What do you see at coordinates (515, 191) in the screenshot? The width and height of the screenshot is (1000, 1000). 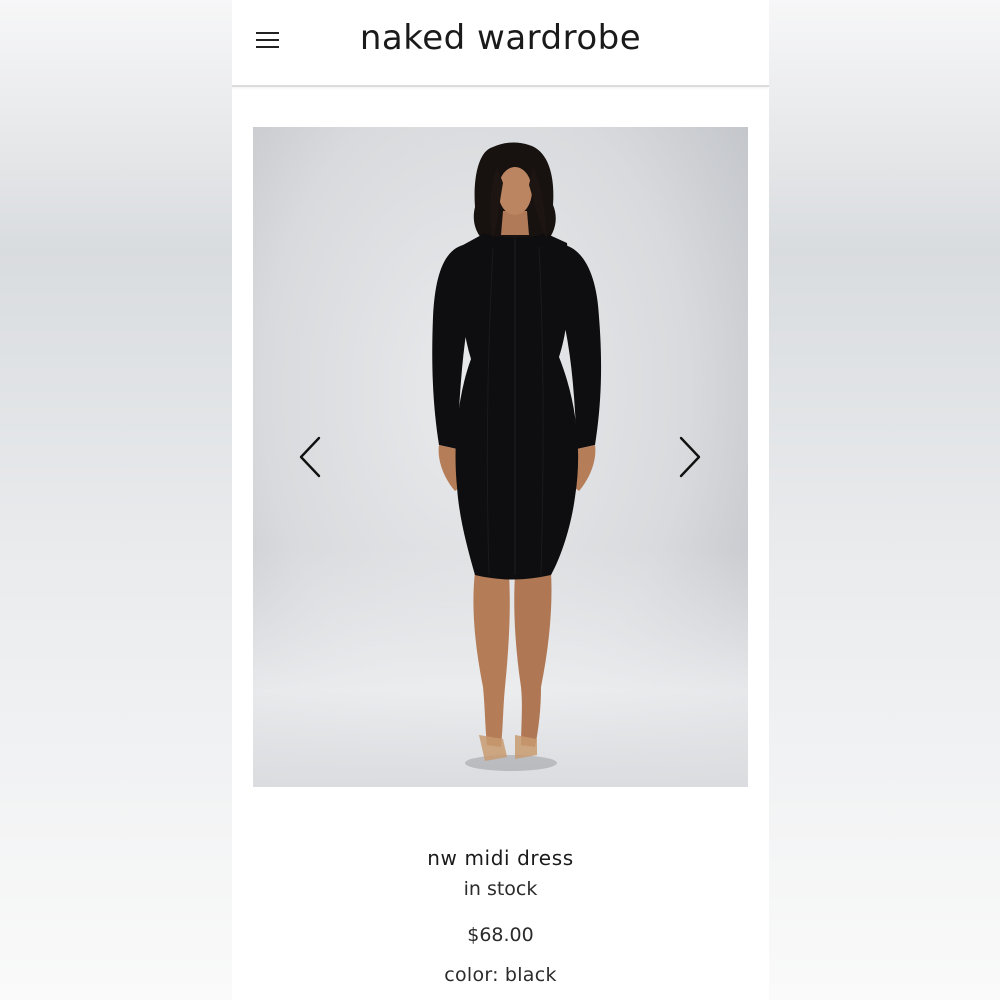 I see `model-face` at bounding box center [515, 191].